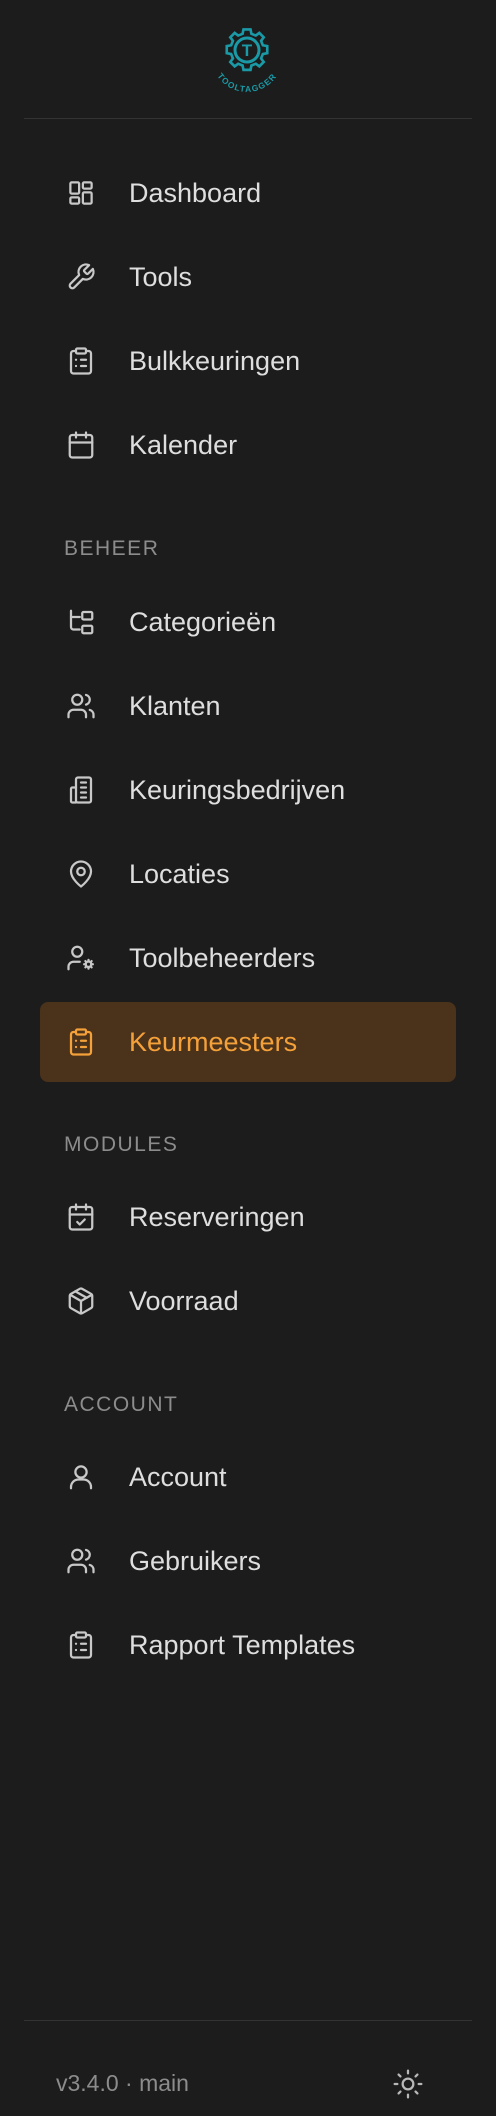  I want to click on nav-item-label: Dashboard, so click(195, 193).